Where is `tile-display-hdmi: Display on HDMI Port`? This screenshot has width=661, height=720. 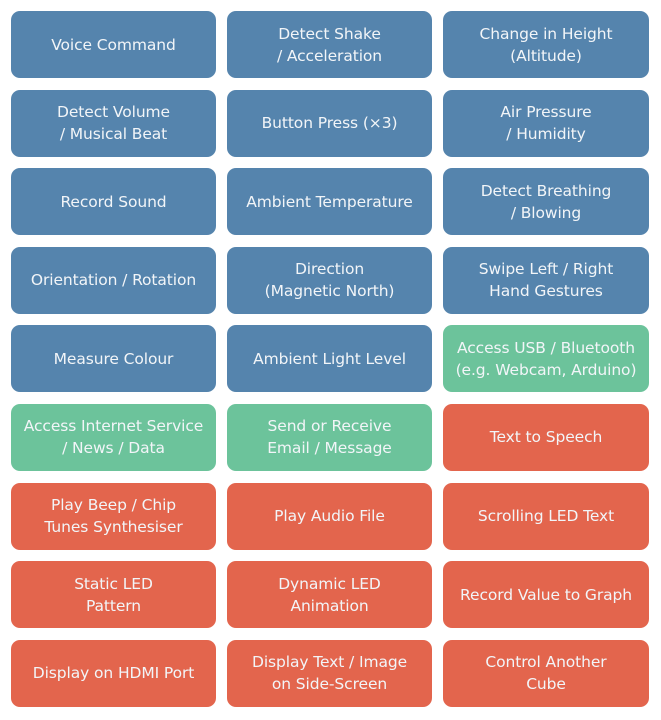 tile-display-hdmi: Display on HDMI Port is located at coordinates (113, 673).